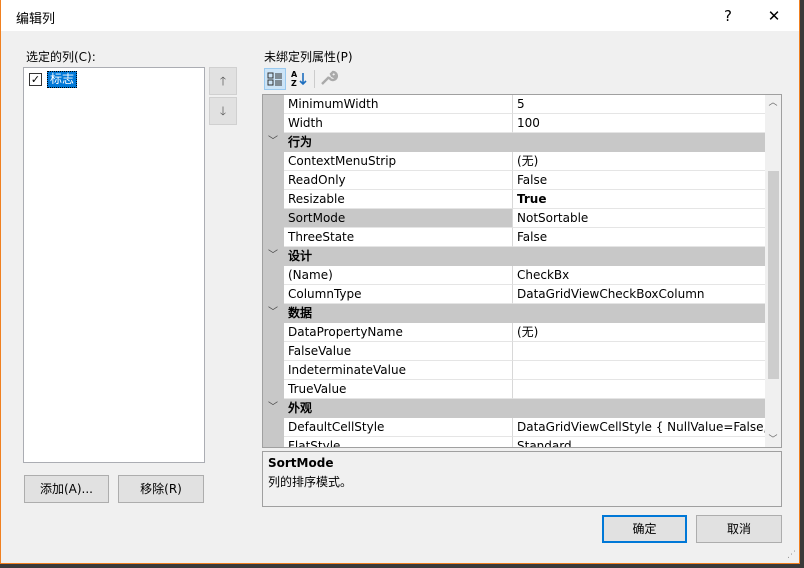 The width and height of the screenshot is (804, 568). Describe the element at coordinates (398, 199) in the screenshot. I see `property-name: Resizable` at that location.